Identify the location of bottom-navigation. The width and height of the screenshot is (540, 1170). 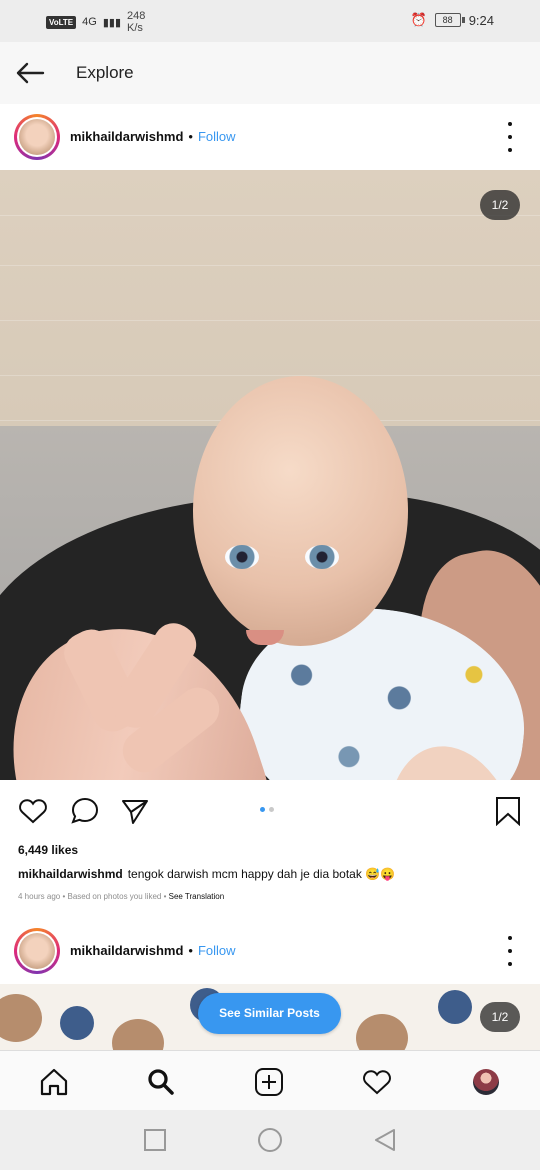
(270, 1080).